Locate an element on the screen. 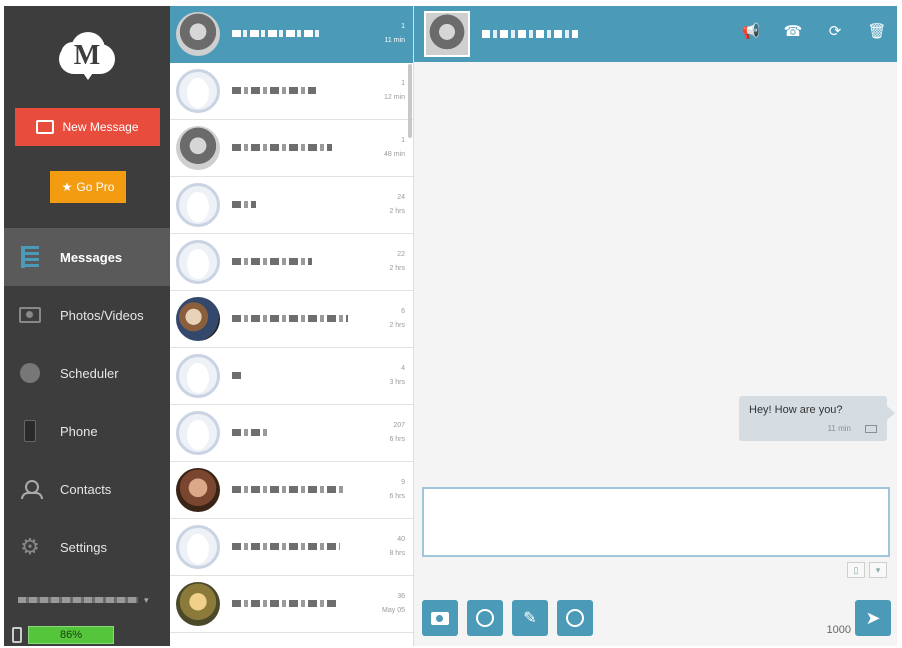 Image resolution: width=902 pixels, height=648 pixels. sidebar-item-label: Messages is located at coordinates (91, 257).